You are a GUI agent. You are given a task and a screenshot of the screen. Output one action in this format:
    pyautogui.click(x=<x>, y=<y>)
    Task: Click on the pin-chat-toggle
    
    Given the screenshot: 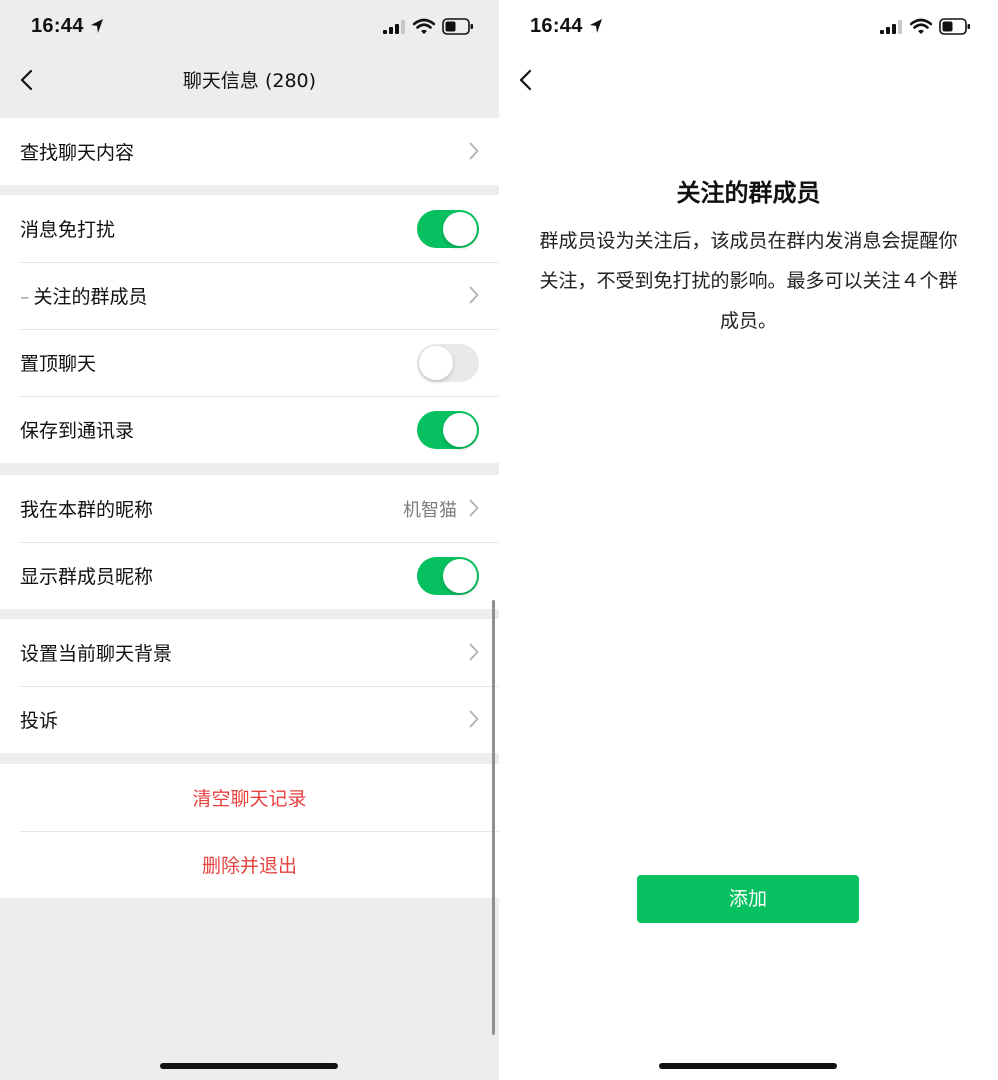 What is the action you would take?
    pyautogui.click(x=448, y=363)
    